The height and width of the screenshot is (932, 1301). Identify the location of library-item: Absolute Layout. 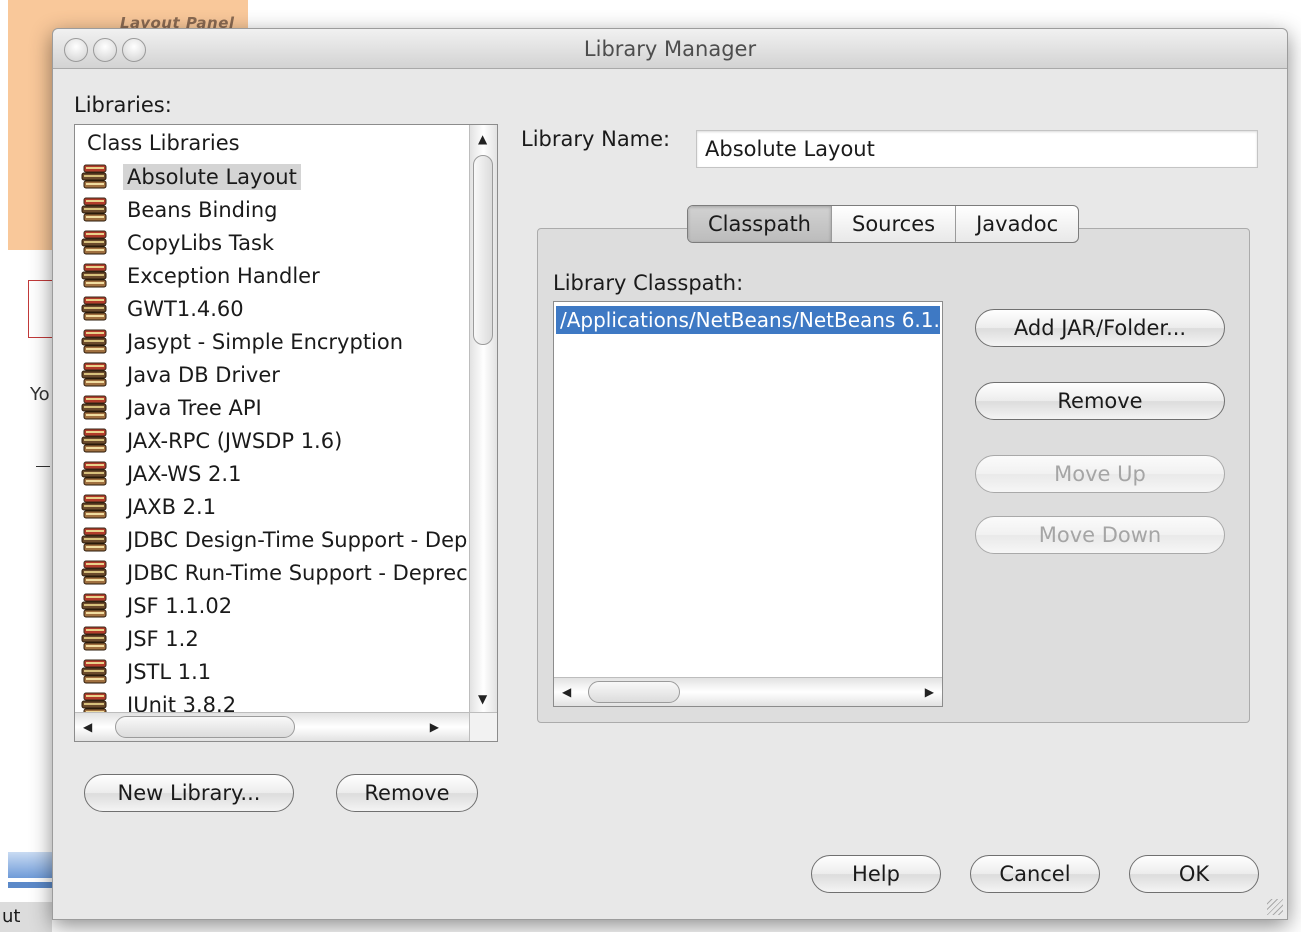
(191, 177).